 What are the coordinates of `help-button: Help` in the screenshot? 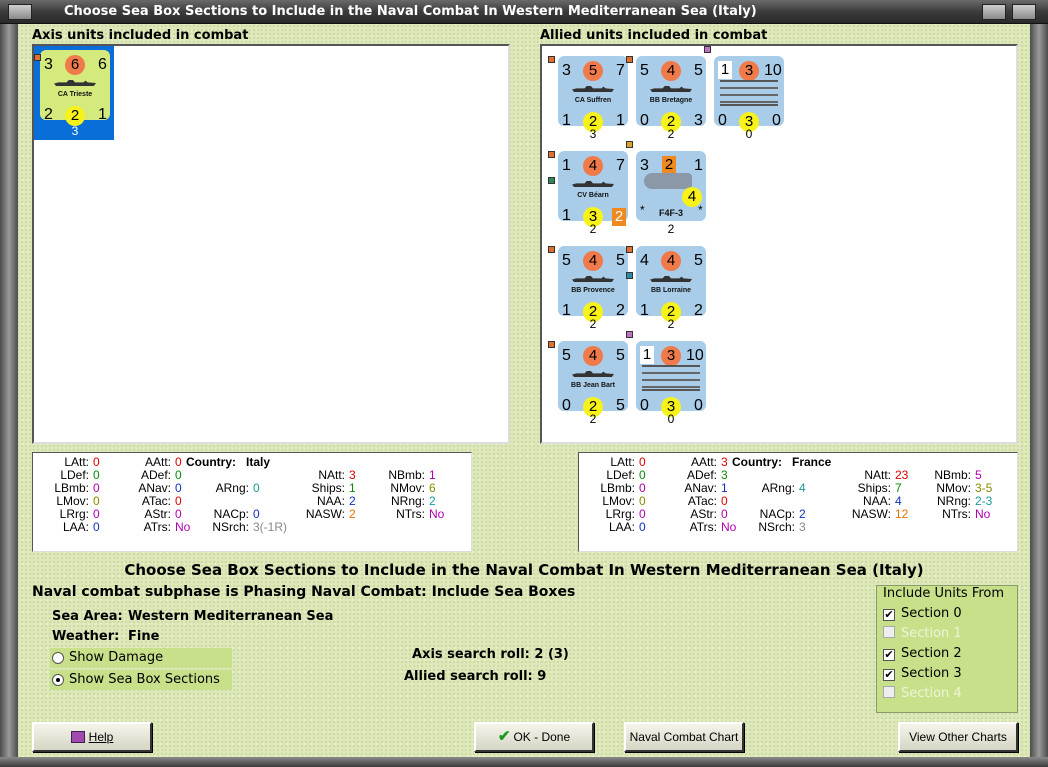 It's located at (92, 737).